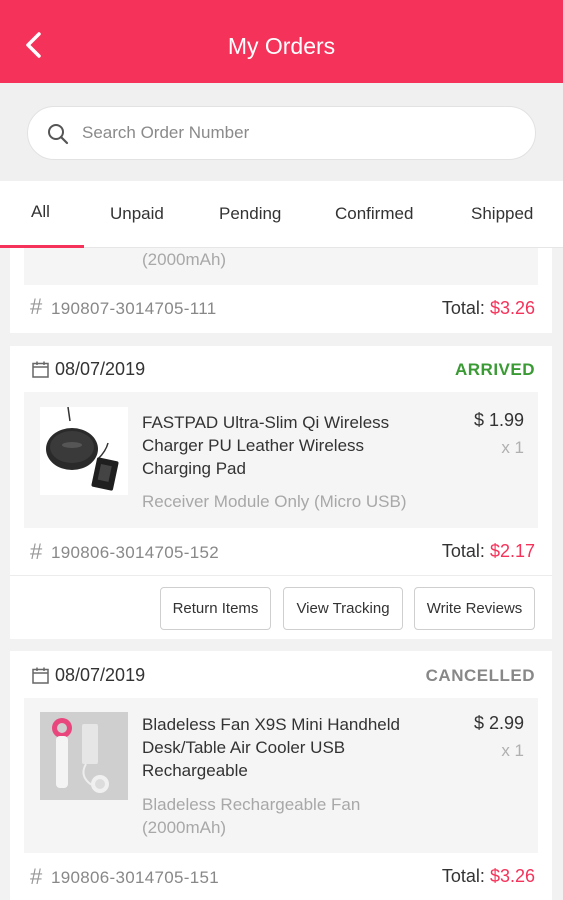 This screenshot has height=900, width=563. Describe the element at coordinates (215, 608) in the screenshot. I see `return-items-button: Return Items` at that location.